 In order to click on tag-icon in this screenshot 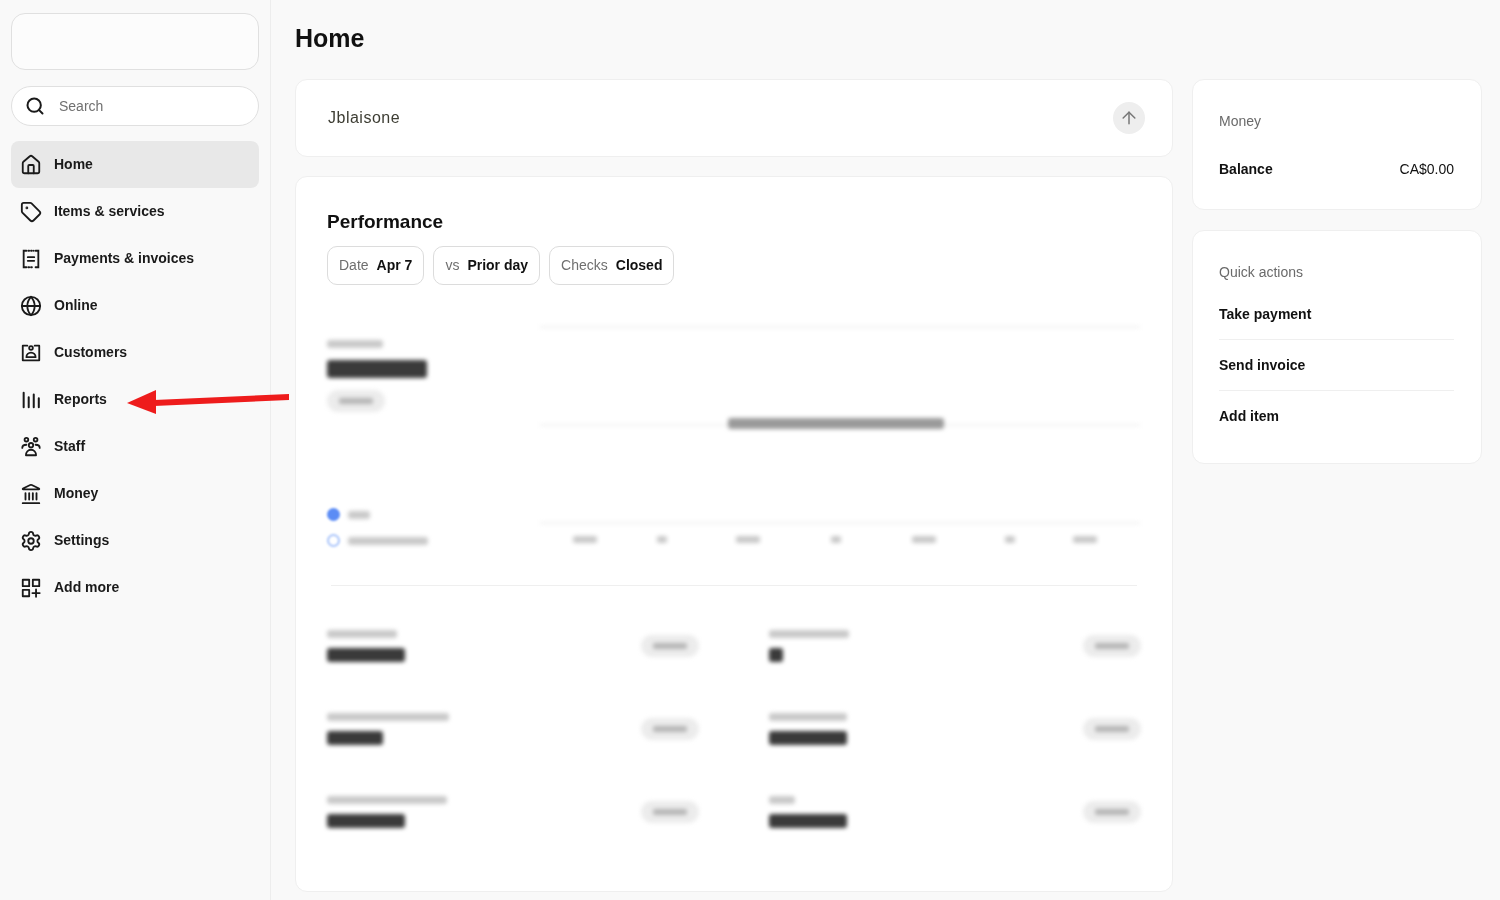, I will do `click(31, 211)`.